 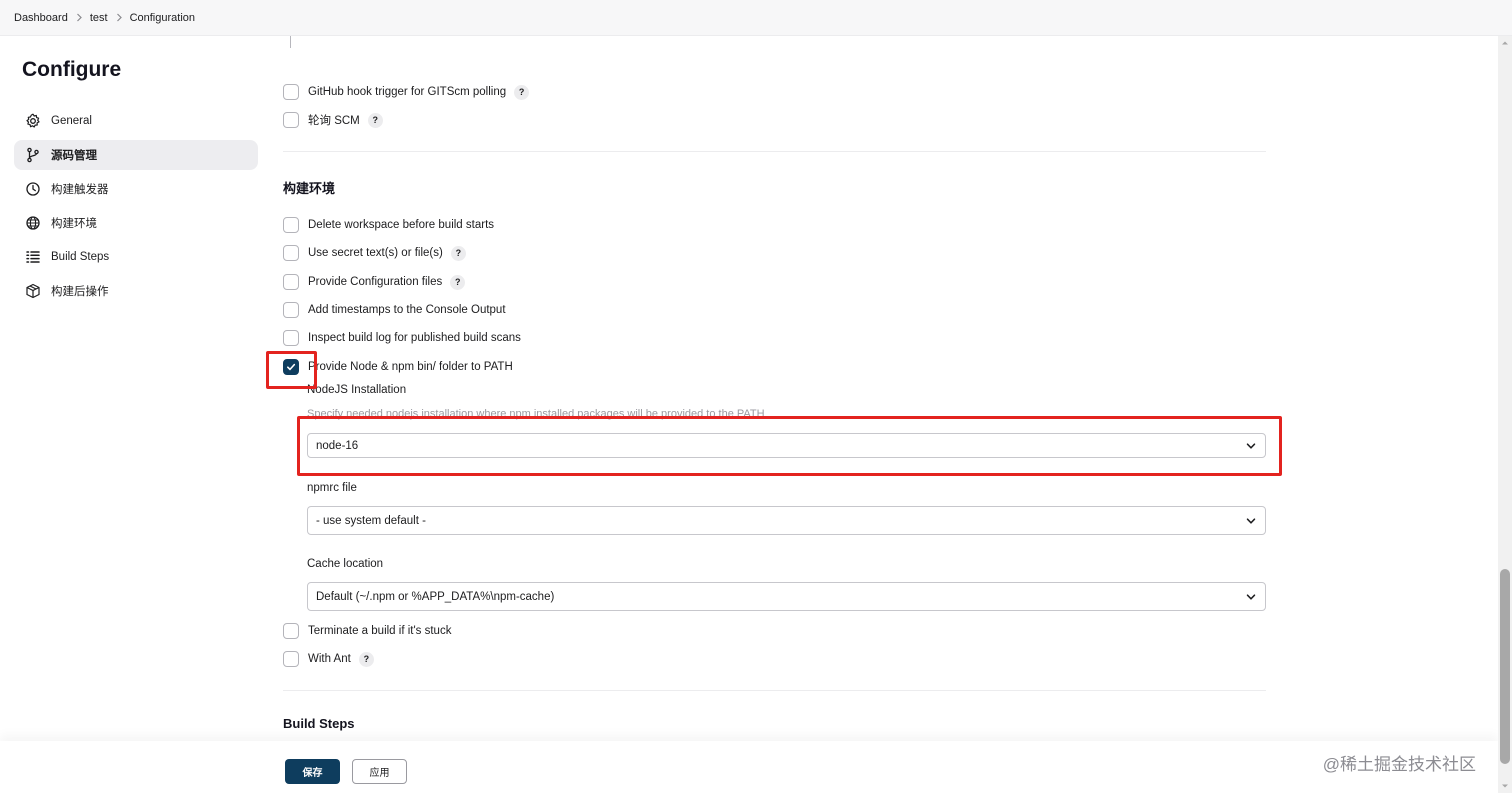 What do you see at coordinates (1505, 786) in the screenshot?
I see `scroll-down-icon` at bounding box center [1505, 786].